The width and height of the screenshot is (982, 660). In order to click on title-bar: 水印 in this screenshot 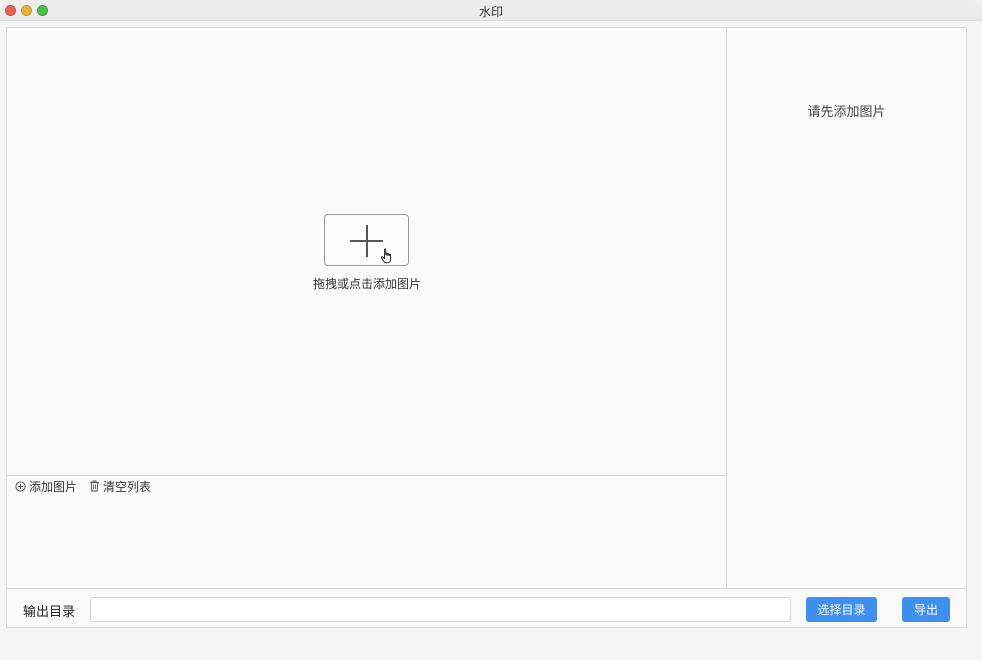, I will do `click(491, 10)`.